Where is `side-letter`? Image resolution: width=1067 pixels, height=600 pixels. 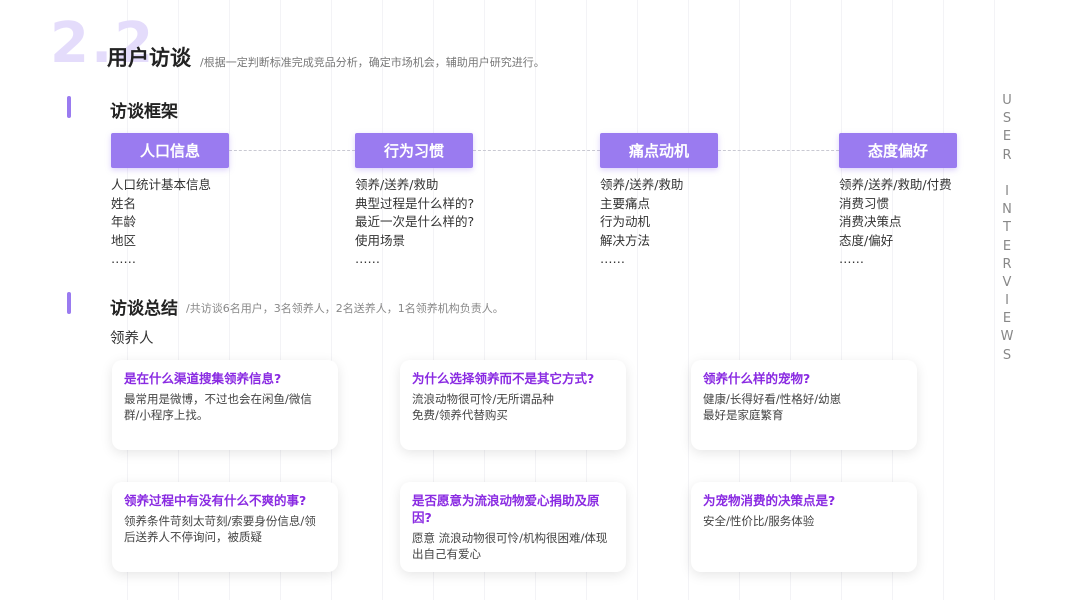 side-letter is located at coordinates (1007, 174).